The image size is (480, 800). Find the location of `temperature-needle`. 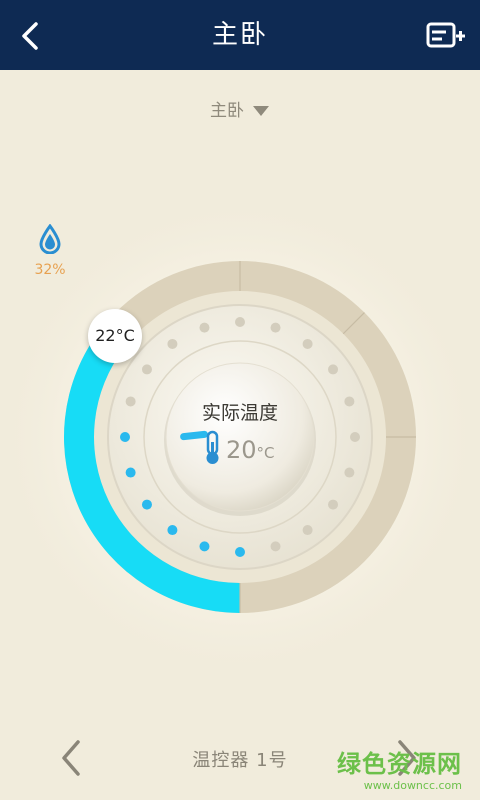

temperature-needle is located at coordinates (194, 435).